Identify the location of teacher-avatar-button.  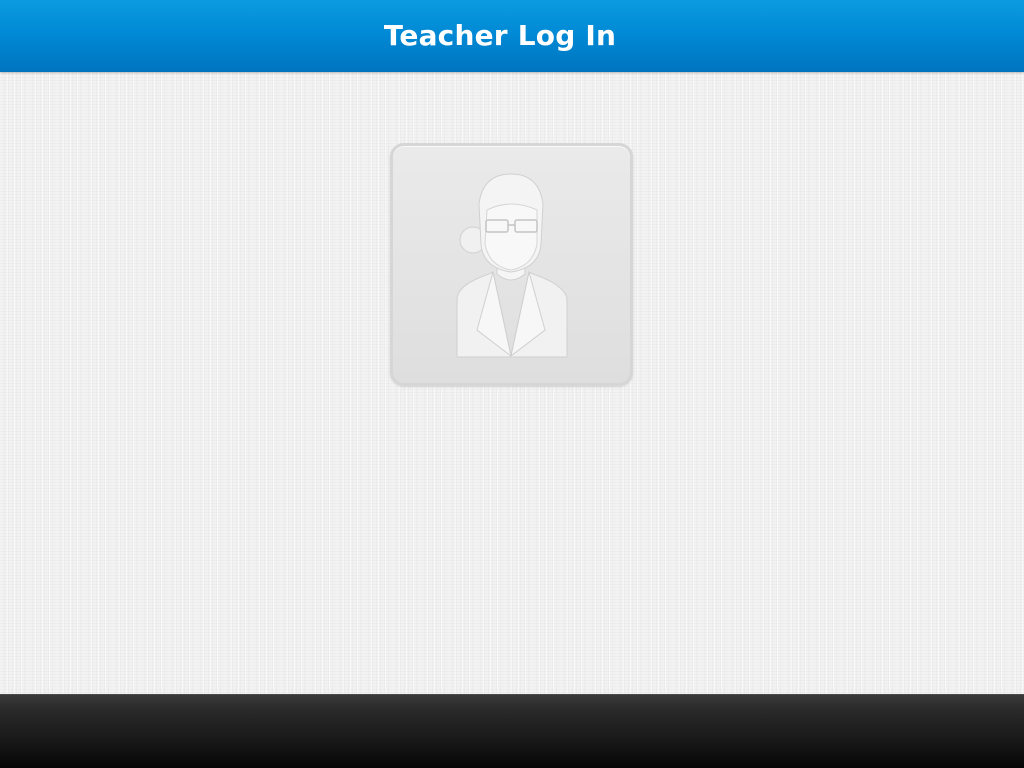
(511, 264).